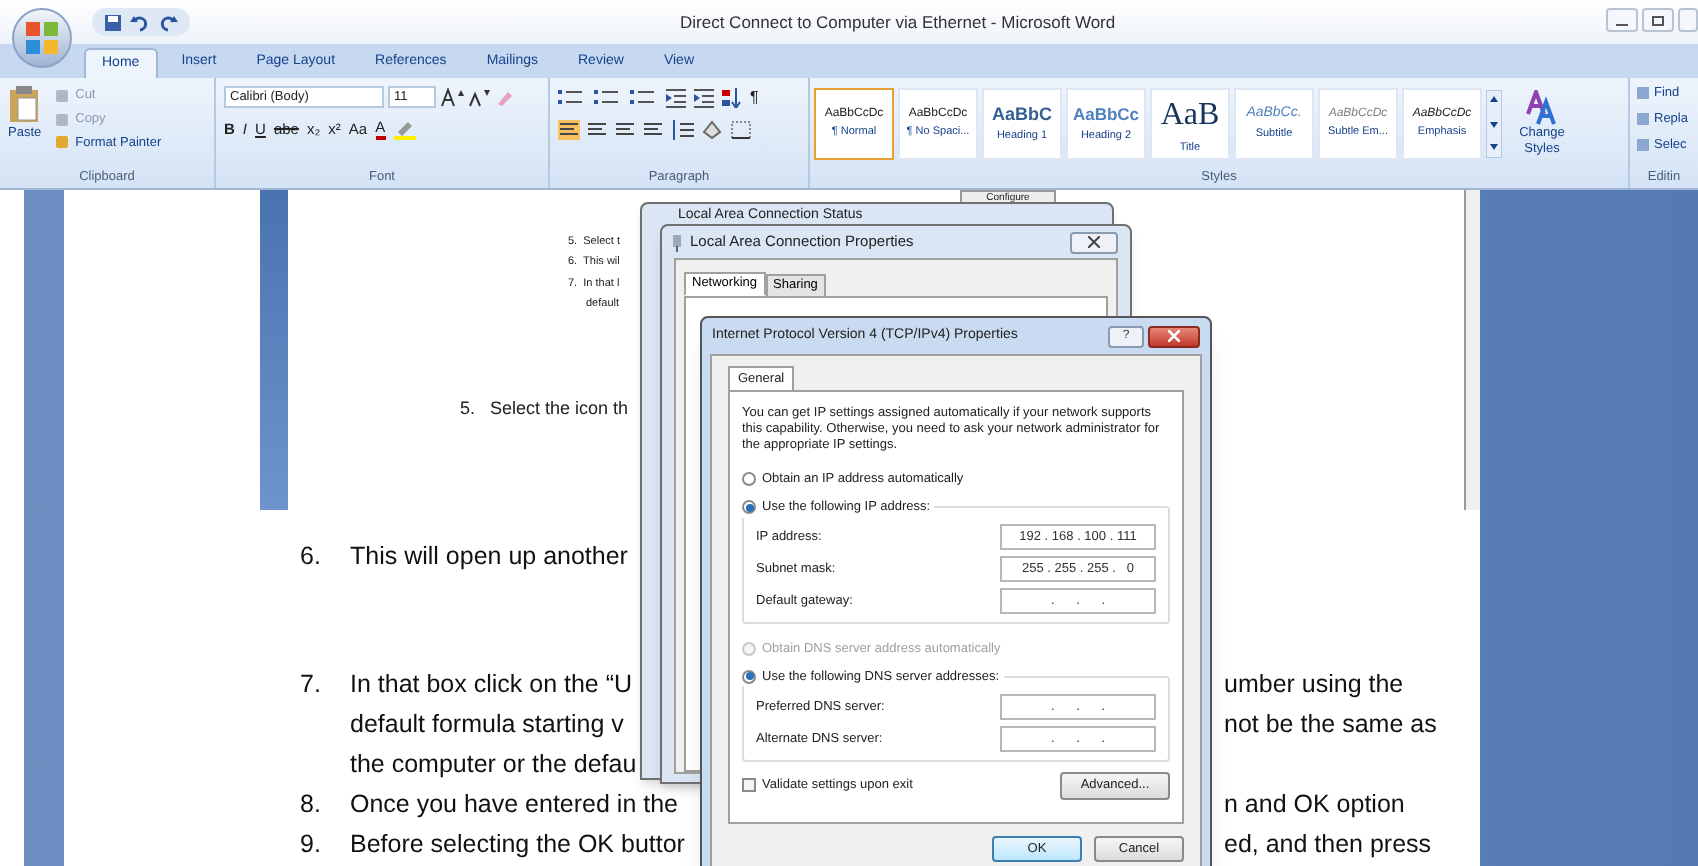 This screenshot has width=1698, height=866. What do you see at coordinates (489, 556) in the screenshot?
I see `step-text: This will open up another` at bounding box center [489, 556].